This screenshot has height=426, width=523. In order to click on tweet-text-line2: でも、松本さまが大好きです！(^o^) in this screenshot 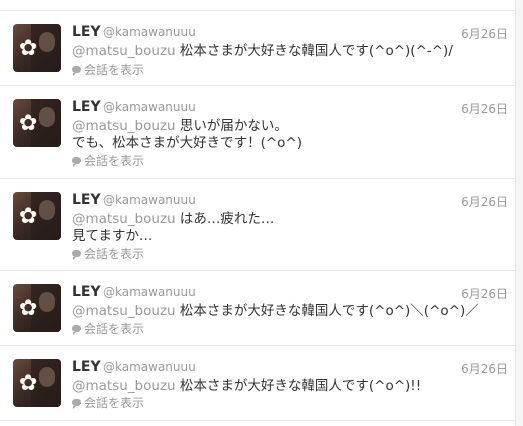, I will do `click(187, 143)`.